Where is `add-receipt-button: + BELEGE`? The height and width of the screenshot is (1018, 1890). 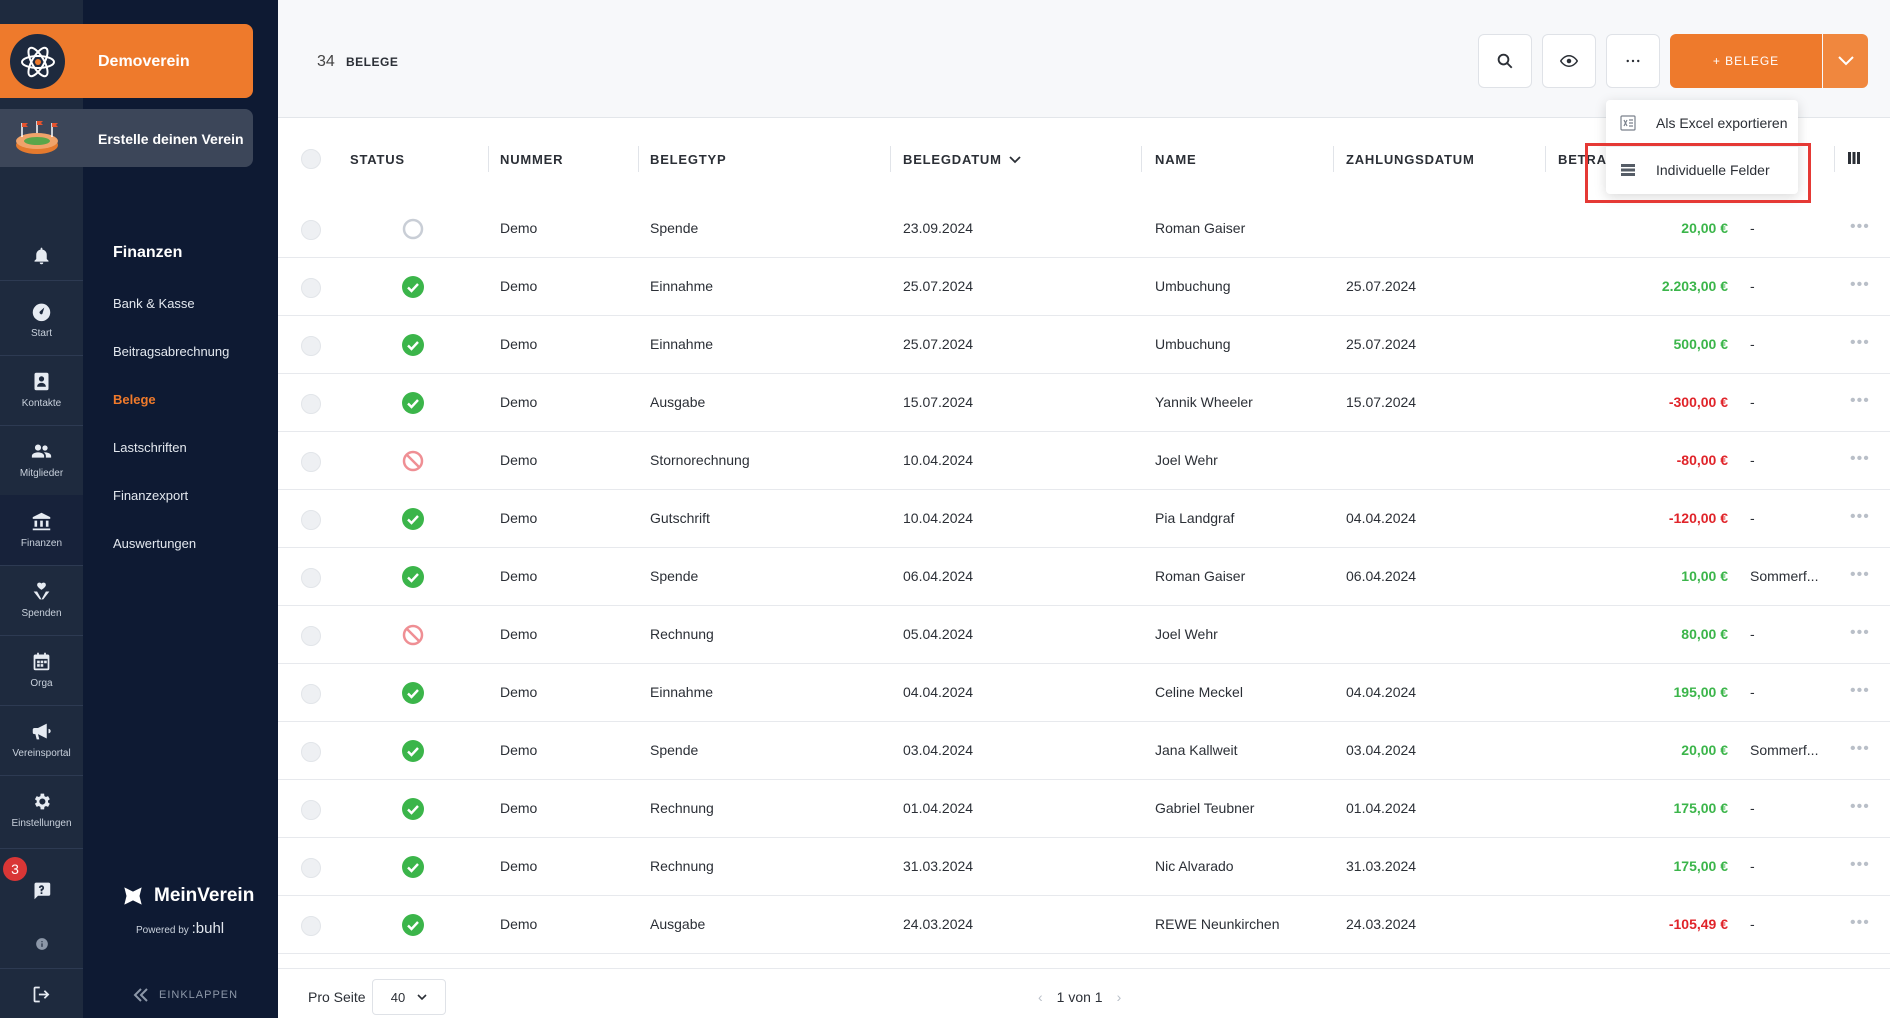 add-receipt-button: + BELEGE is located at coordinates (1746, 61).